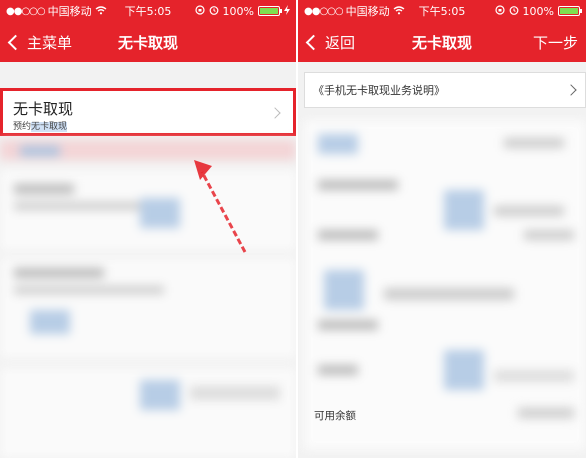  I want to click on service-description-label: 《手机无卡取现业务说明》, so click(379, 90).